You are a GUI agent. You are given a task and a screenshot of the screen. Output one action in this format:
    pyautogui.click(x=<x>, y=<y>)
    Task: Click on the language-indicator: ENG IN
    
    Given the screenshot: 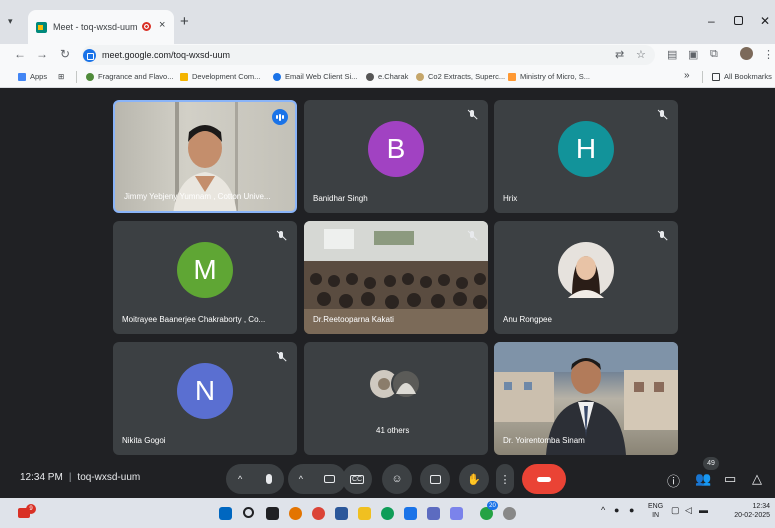 What is the action you would take?
    pyautogui.click(x=655, y=511)
    